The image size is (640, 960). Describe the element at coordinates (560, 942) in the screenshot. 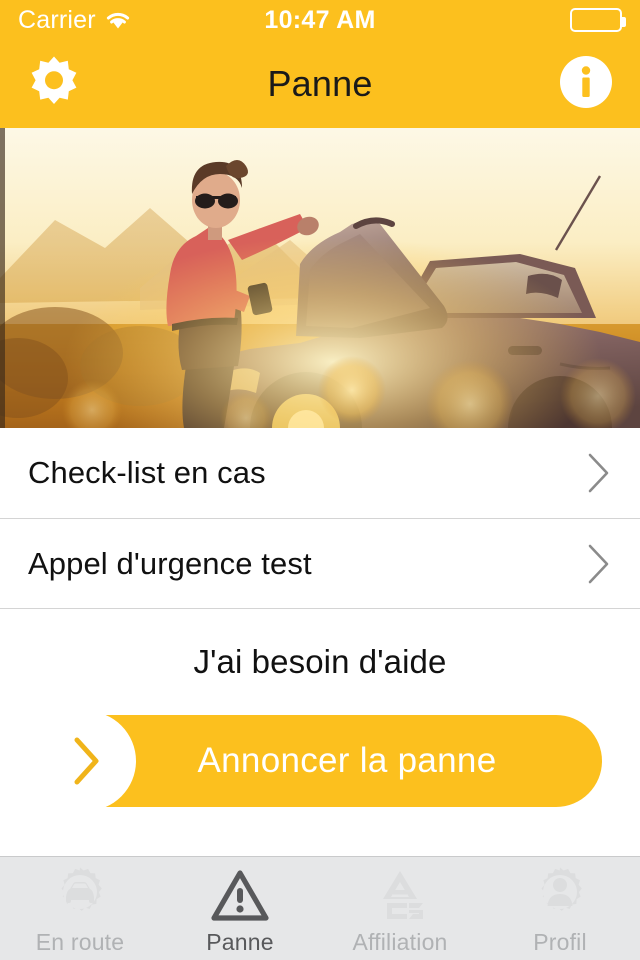

I see `tab-label: Profil` at that location.